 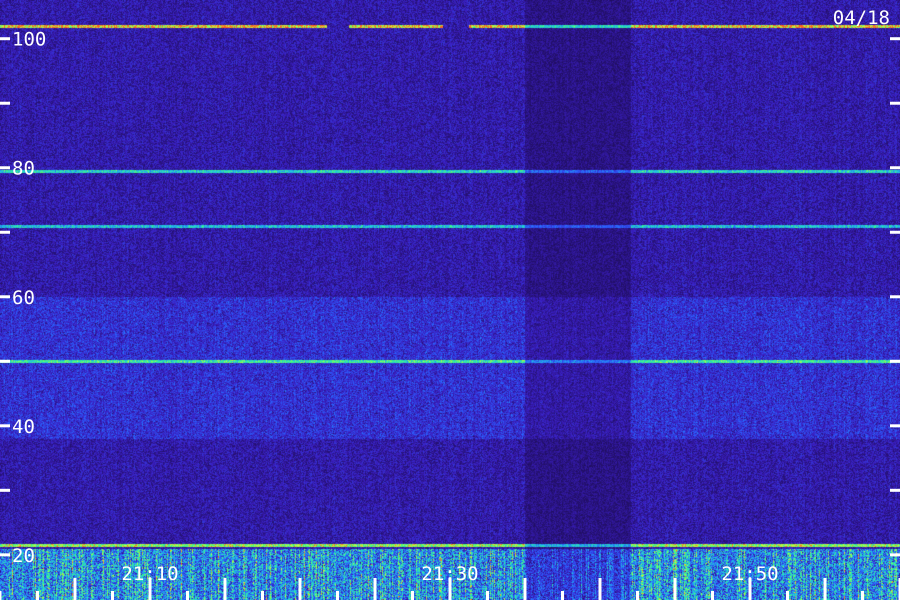 I want to click on date-label: 04/18, so click(x=861, y=18).